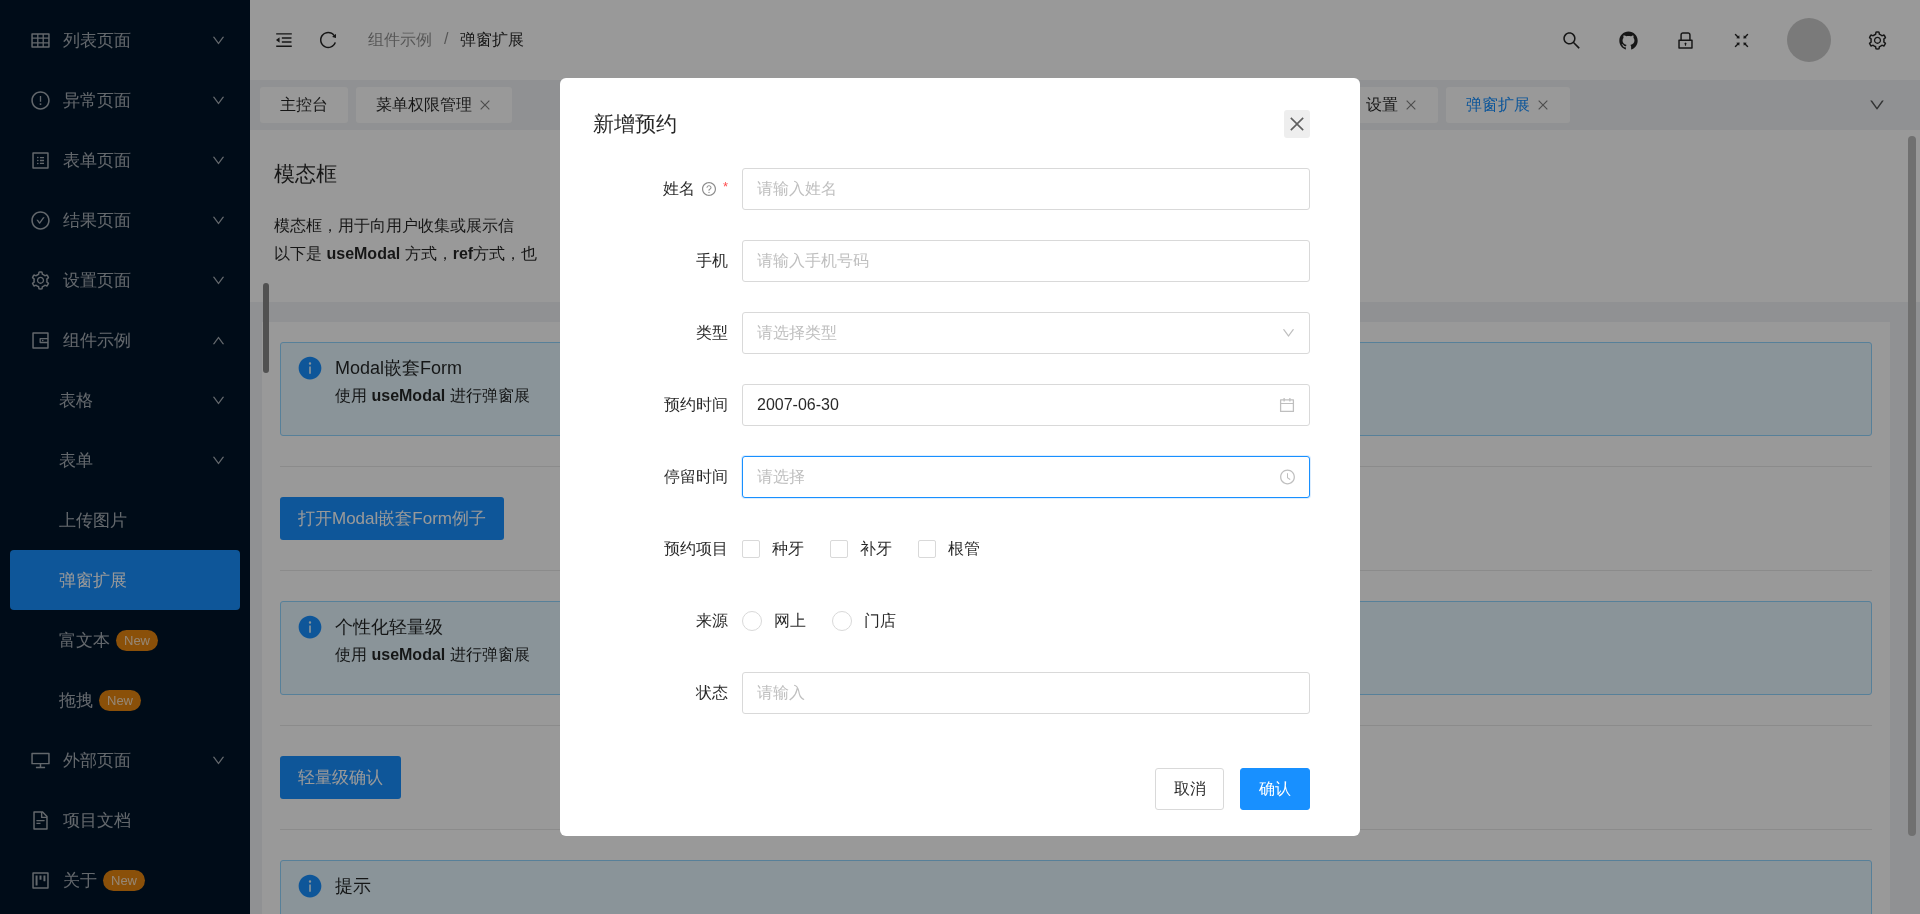 This screenshot has width=1920, height=914. I want to click on menu-item-label: 列表页面, so click(97, 40).